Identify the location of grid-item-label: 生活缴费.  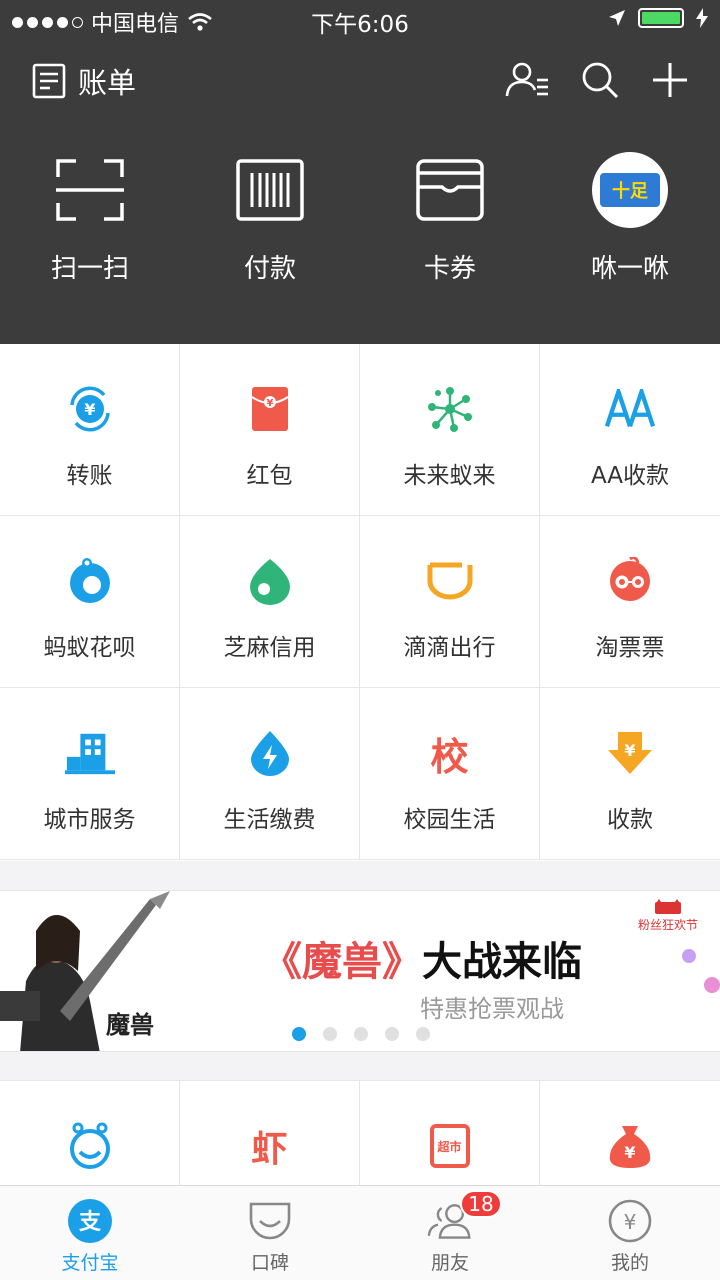
(269, 820).